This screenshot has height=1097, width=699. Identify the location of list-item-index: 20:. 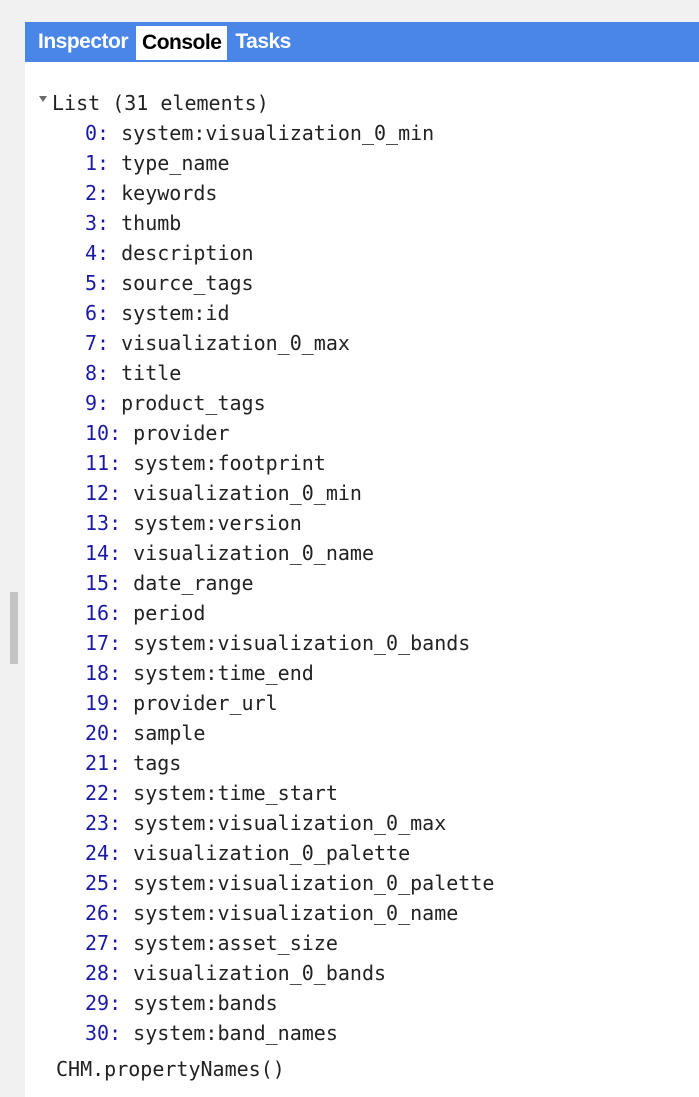
(103, 733).